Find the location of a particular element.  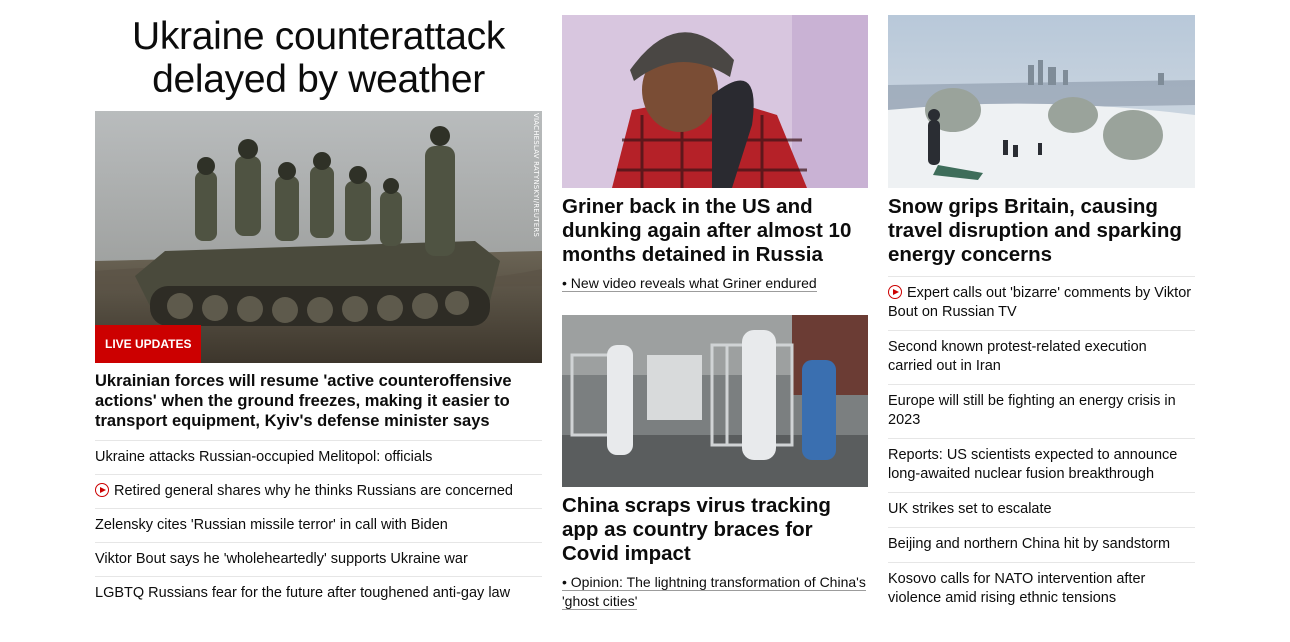

snow-britain-photo is located at coordinates (1041, 101).